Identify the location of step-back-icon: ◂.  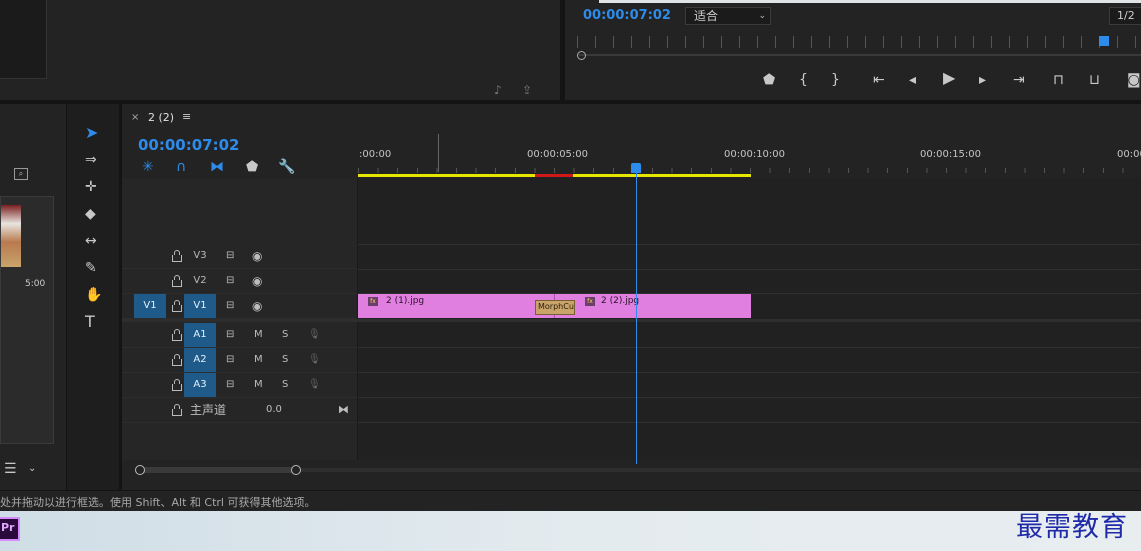
(912, 80).